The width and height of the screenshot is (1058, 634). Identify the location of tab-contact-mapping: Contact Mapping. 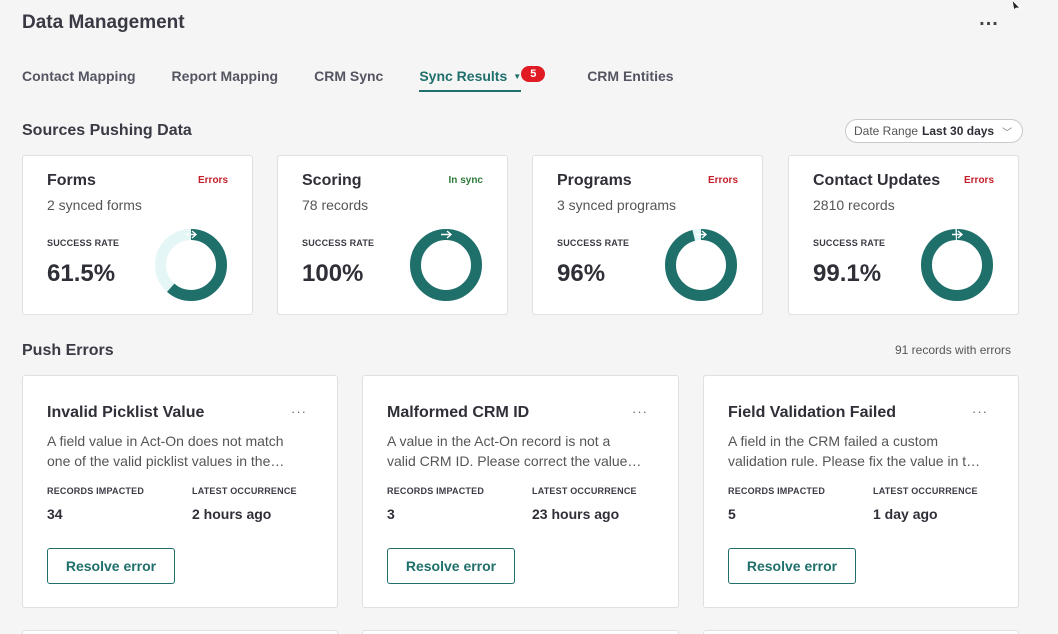
(79, 76).